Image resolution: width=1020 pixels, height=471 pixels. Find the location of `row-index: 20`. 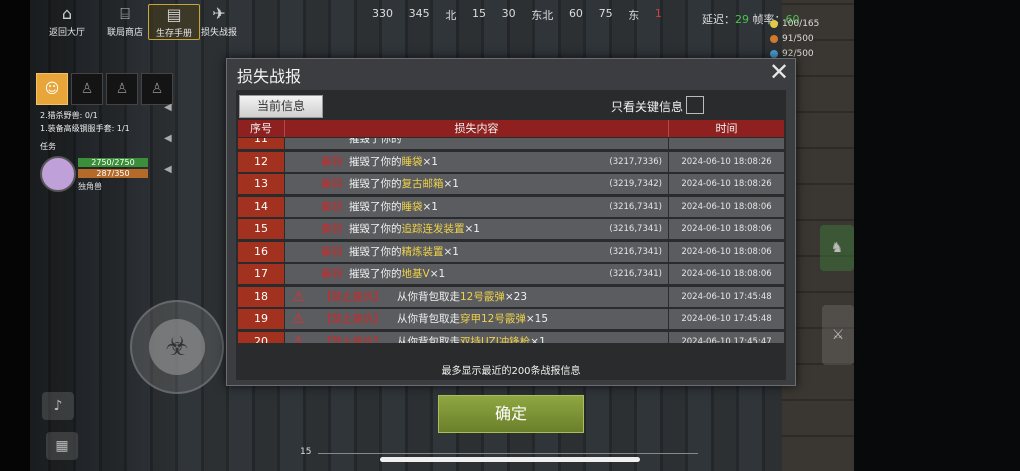

row-index: 20 is located at coordinates (261, 337).